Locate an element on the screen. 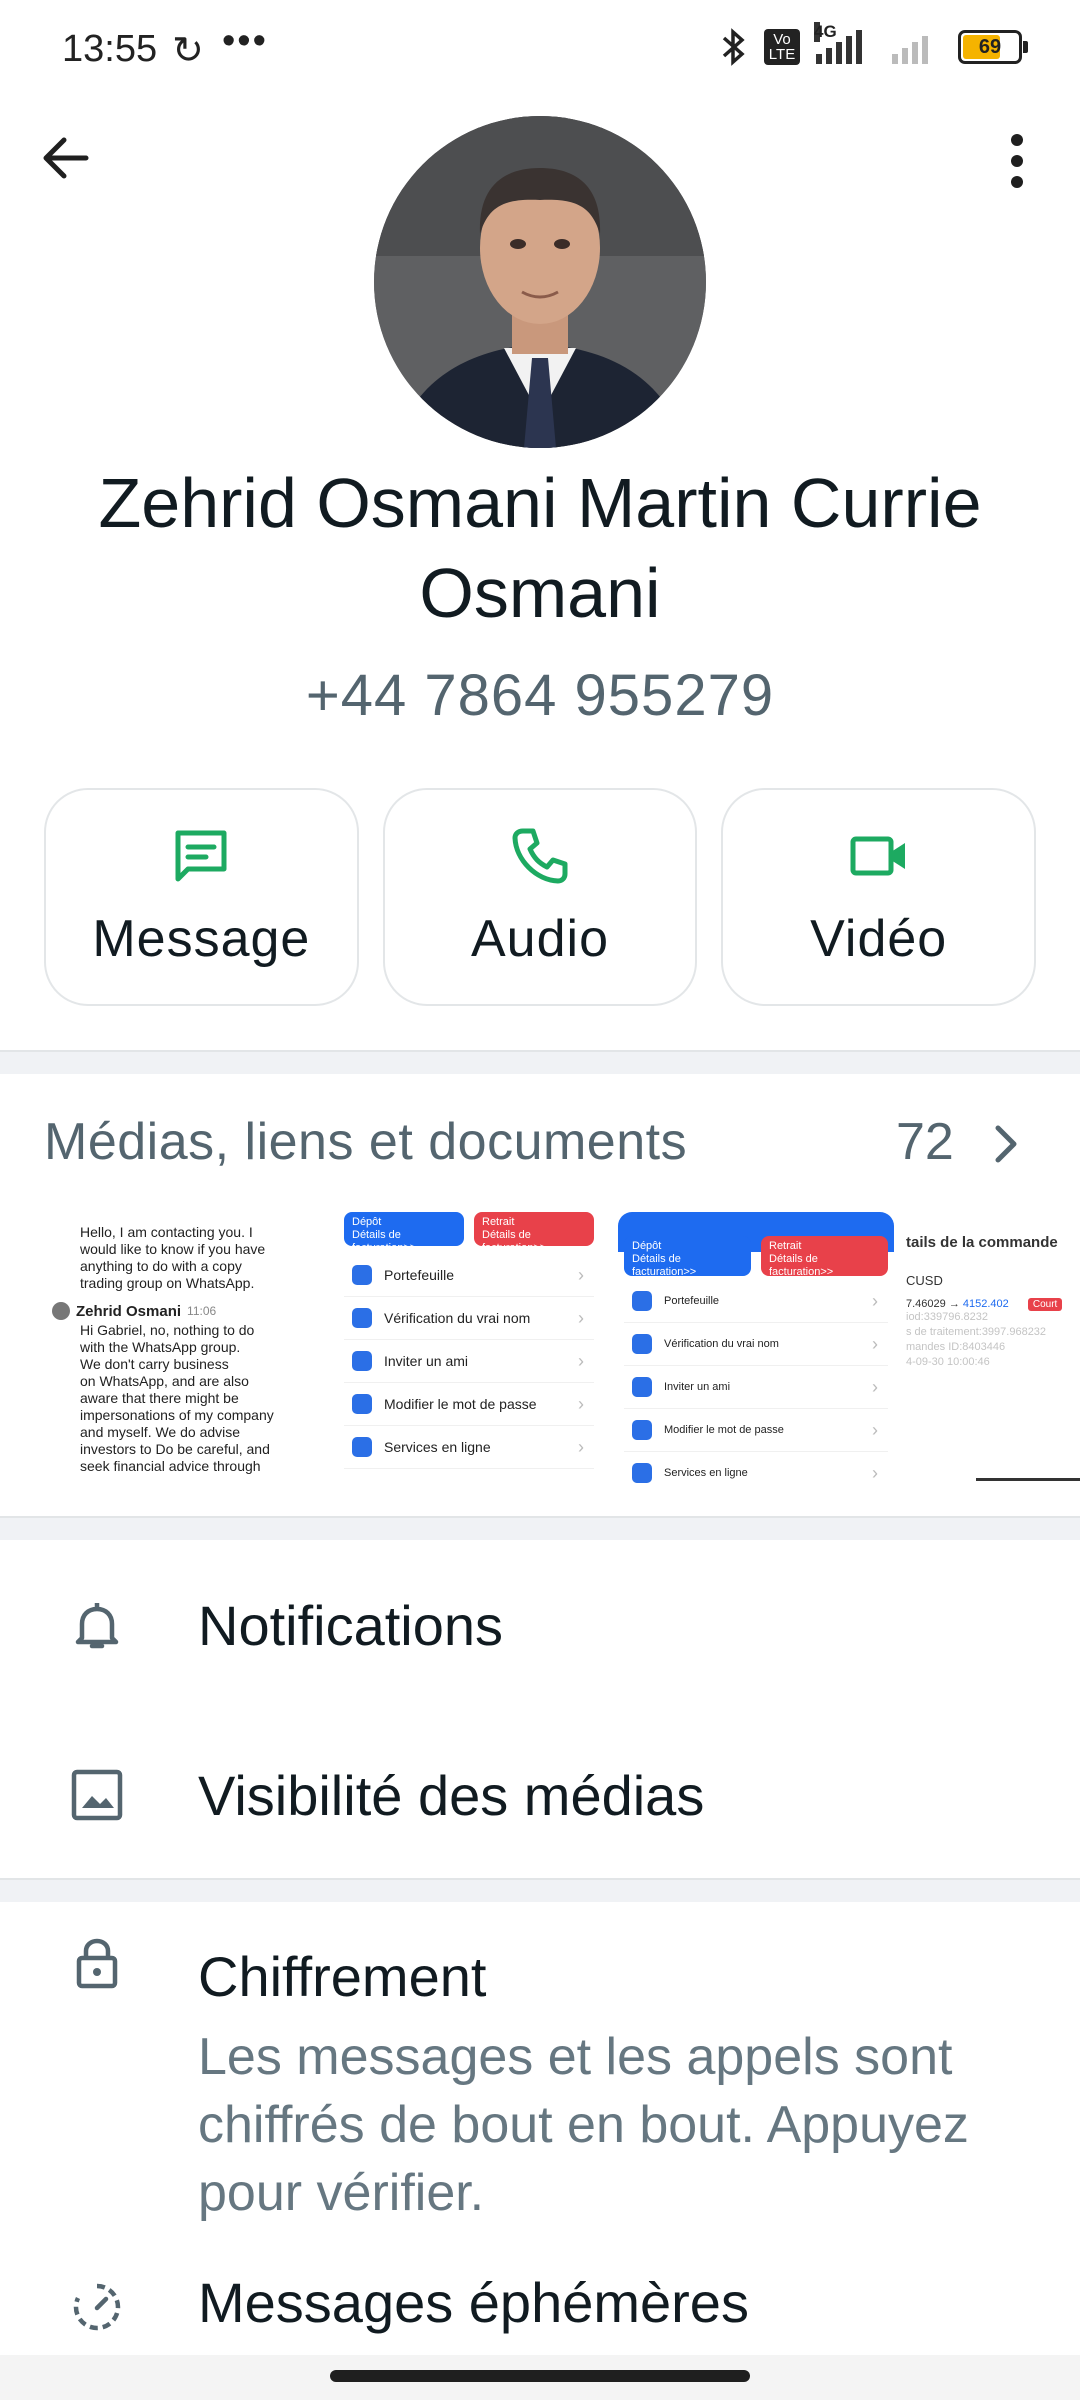 The image size is (1080, 2400). order-tag: Court is located at coordinates (1045, 1304).